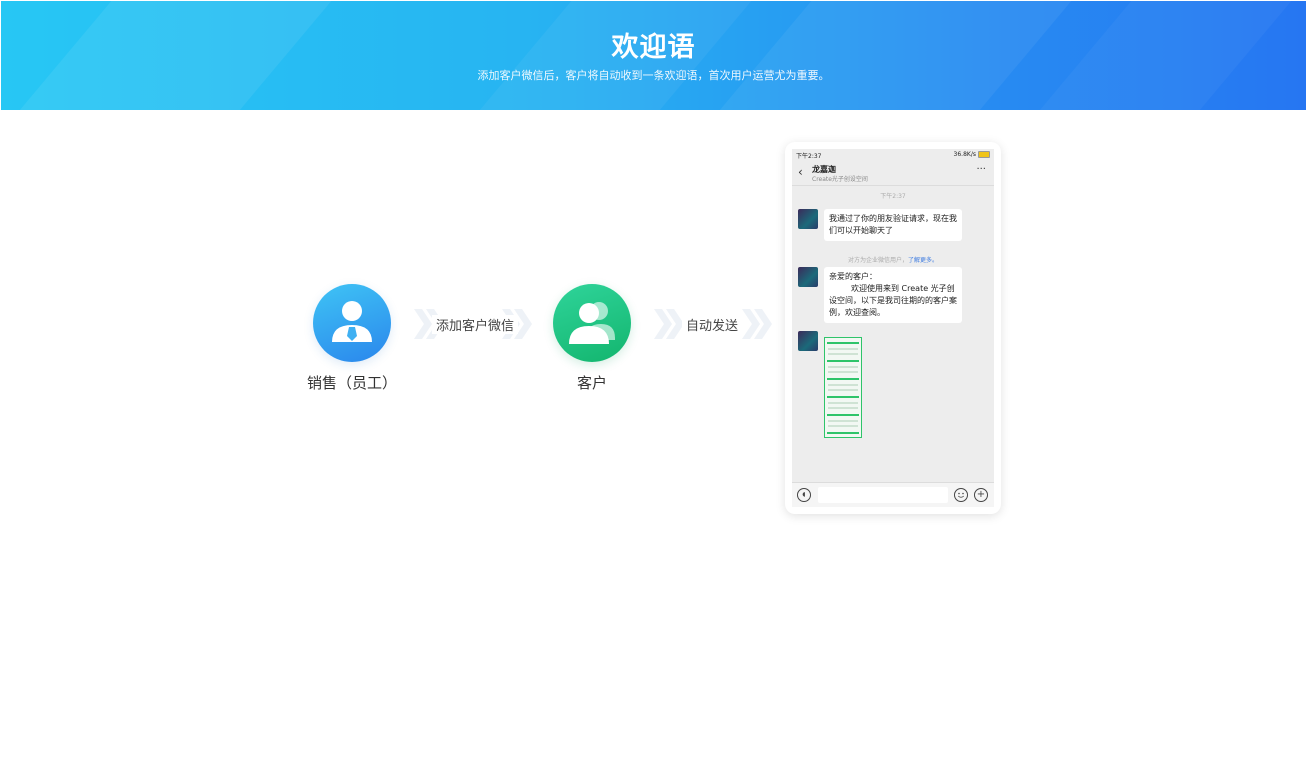 This screenshot has width=1309, height=781. I want to click on sales-avatar, so click(352, 323).